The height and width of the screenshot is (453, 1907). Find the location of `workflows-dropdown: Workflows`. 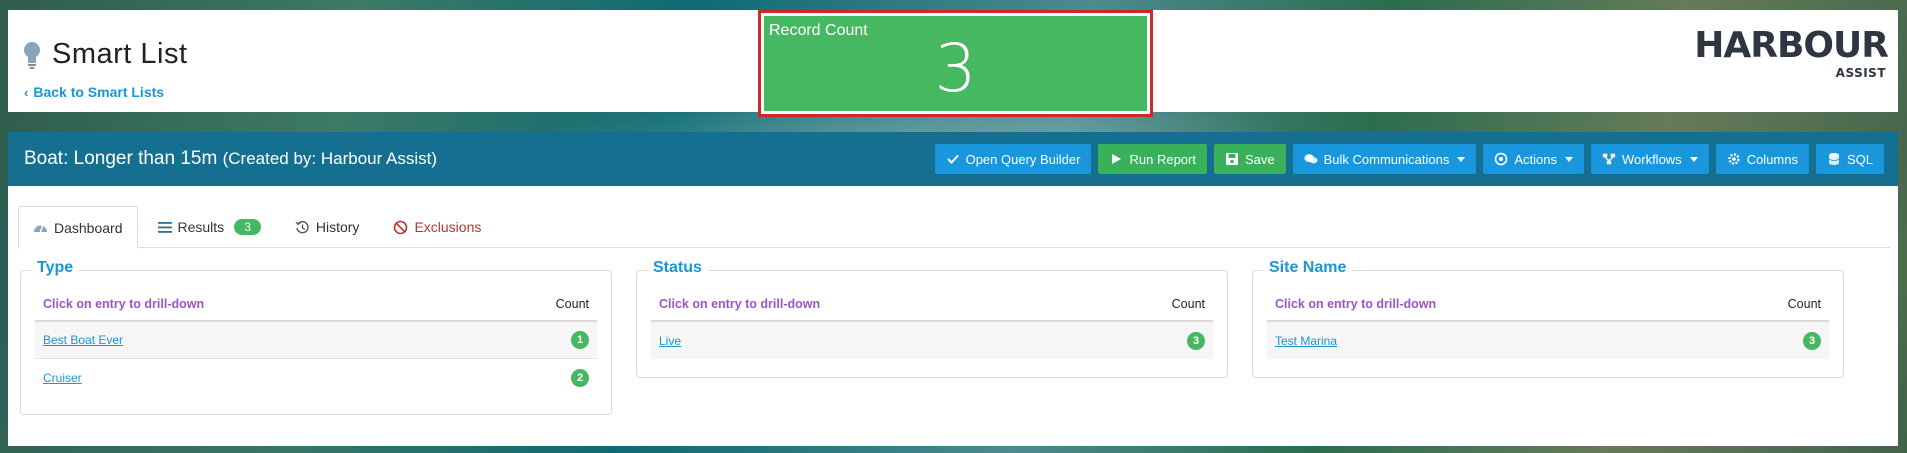

workflows-dropdown: Workflows is located at coordinates (1649, 159).